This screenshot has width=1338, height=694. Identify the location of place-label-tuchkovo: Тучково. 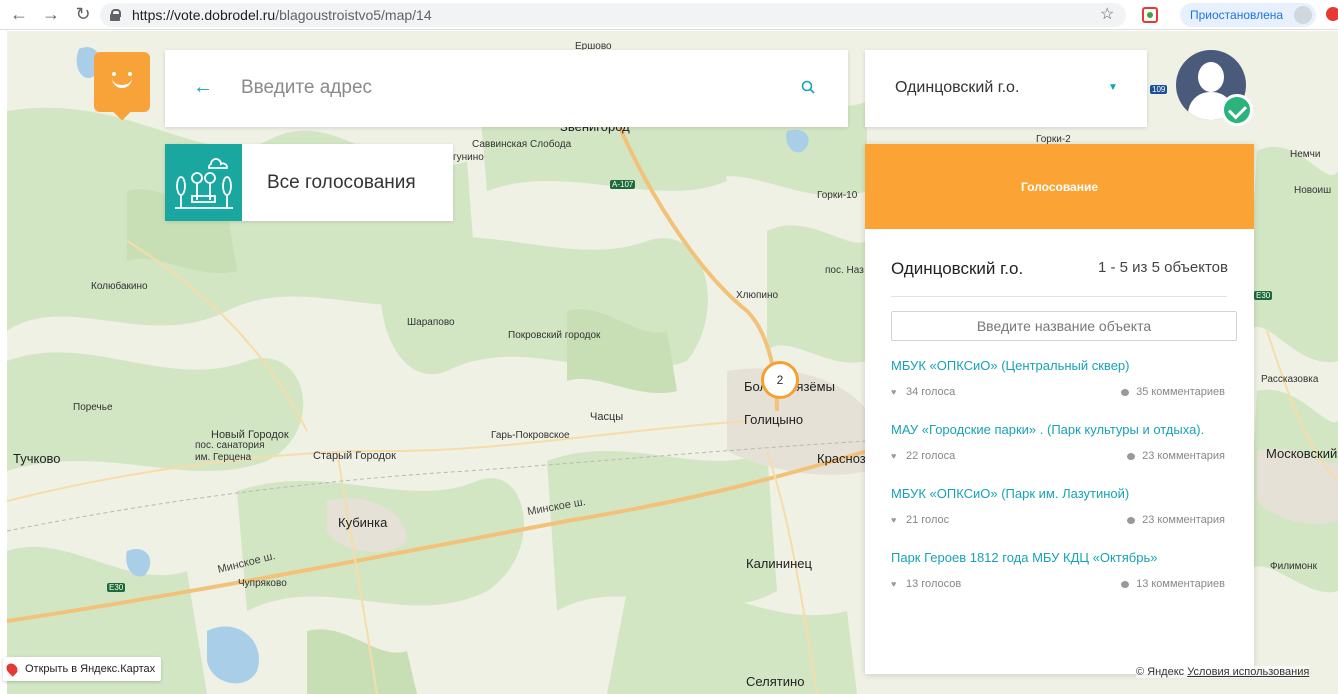
(37, 458).